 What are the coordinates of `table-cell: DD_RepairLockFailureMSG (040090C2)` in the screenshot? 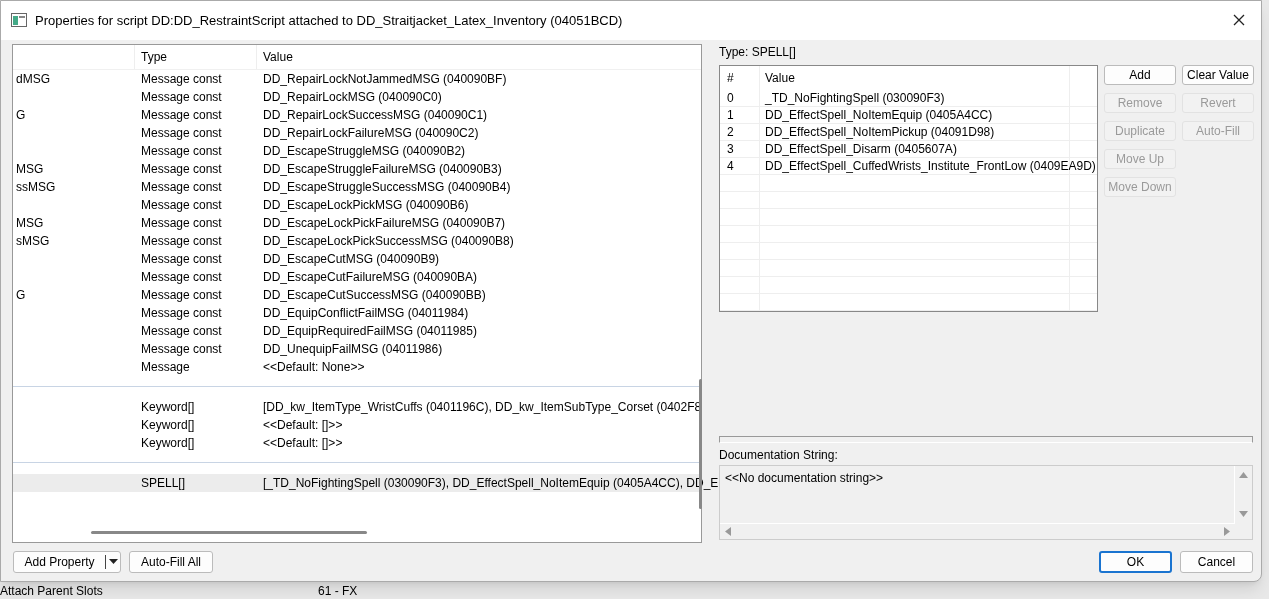 It's located at (371, 132).